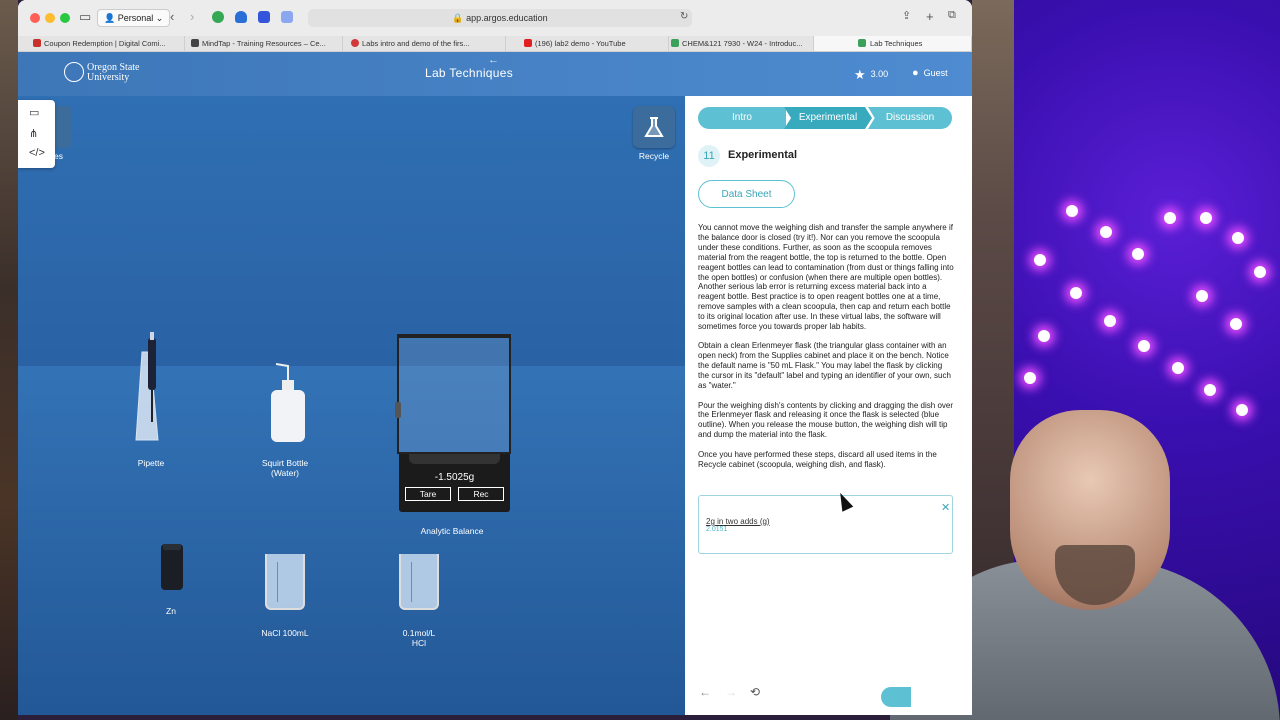  Describe the element at coordinates (218, 17) in the screenshot. I see `grammarly-extension-icon` at that location.